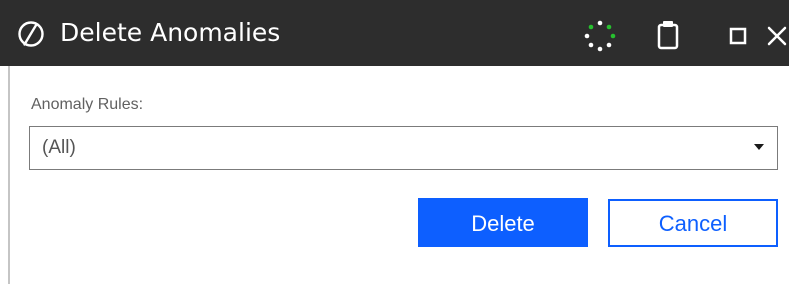 The image size is (789, 284). What do you see at coordinates (403, 148) in the screenshot?
I see `anomaly-rules-select: (All)` at bounding box center [403, 148].